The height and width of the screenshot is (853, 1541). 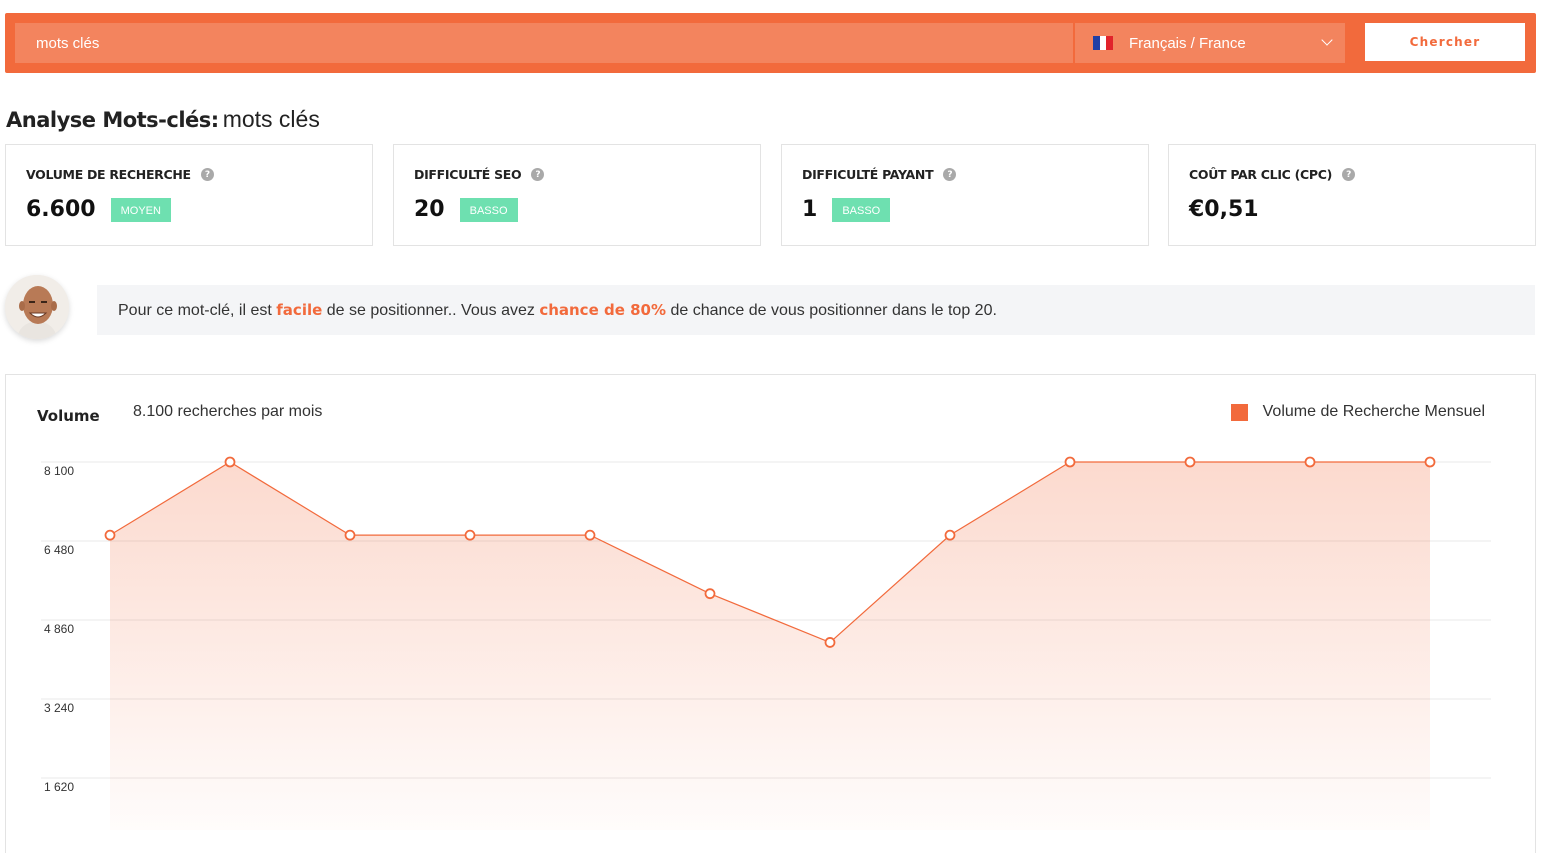 What do you see at coordinates (108, 174) in the screenshot?
I see `metric-label: VOLUME DE RECHERCHE` at bounding box center [108, 174].